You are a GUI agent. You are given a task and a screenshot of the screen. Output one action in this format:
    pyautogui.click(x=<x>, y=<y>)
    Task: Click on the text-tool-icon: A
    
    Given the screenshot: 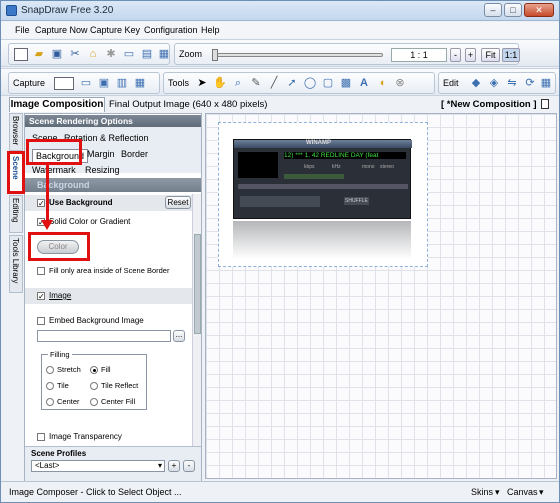 What is the action you would take?
    pyautogui.click(x=364, y=83)
    